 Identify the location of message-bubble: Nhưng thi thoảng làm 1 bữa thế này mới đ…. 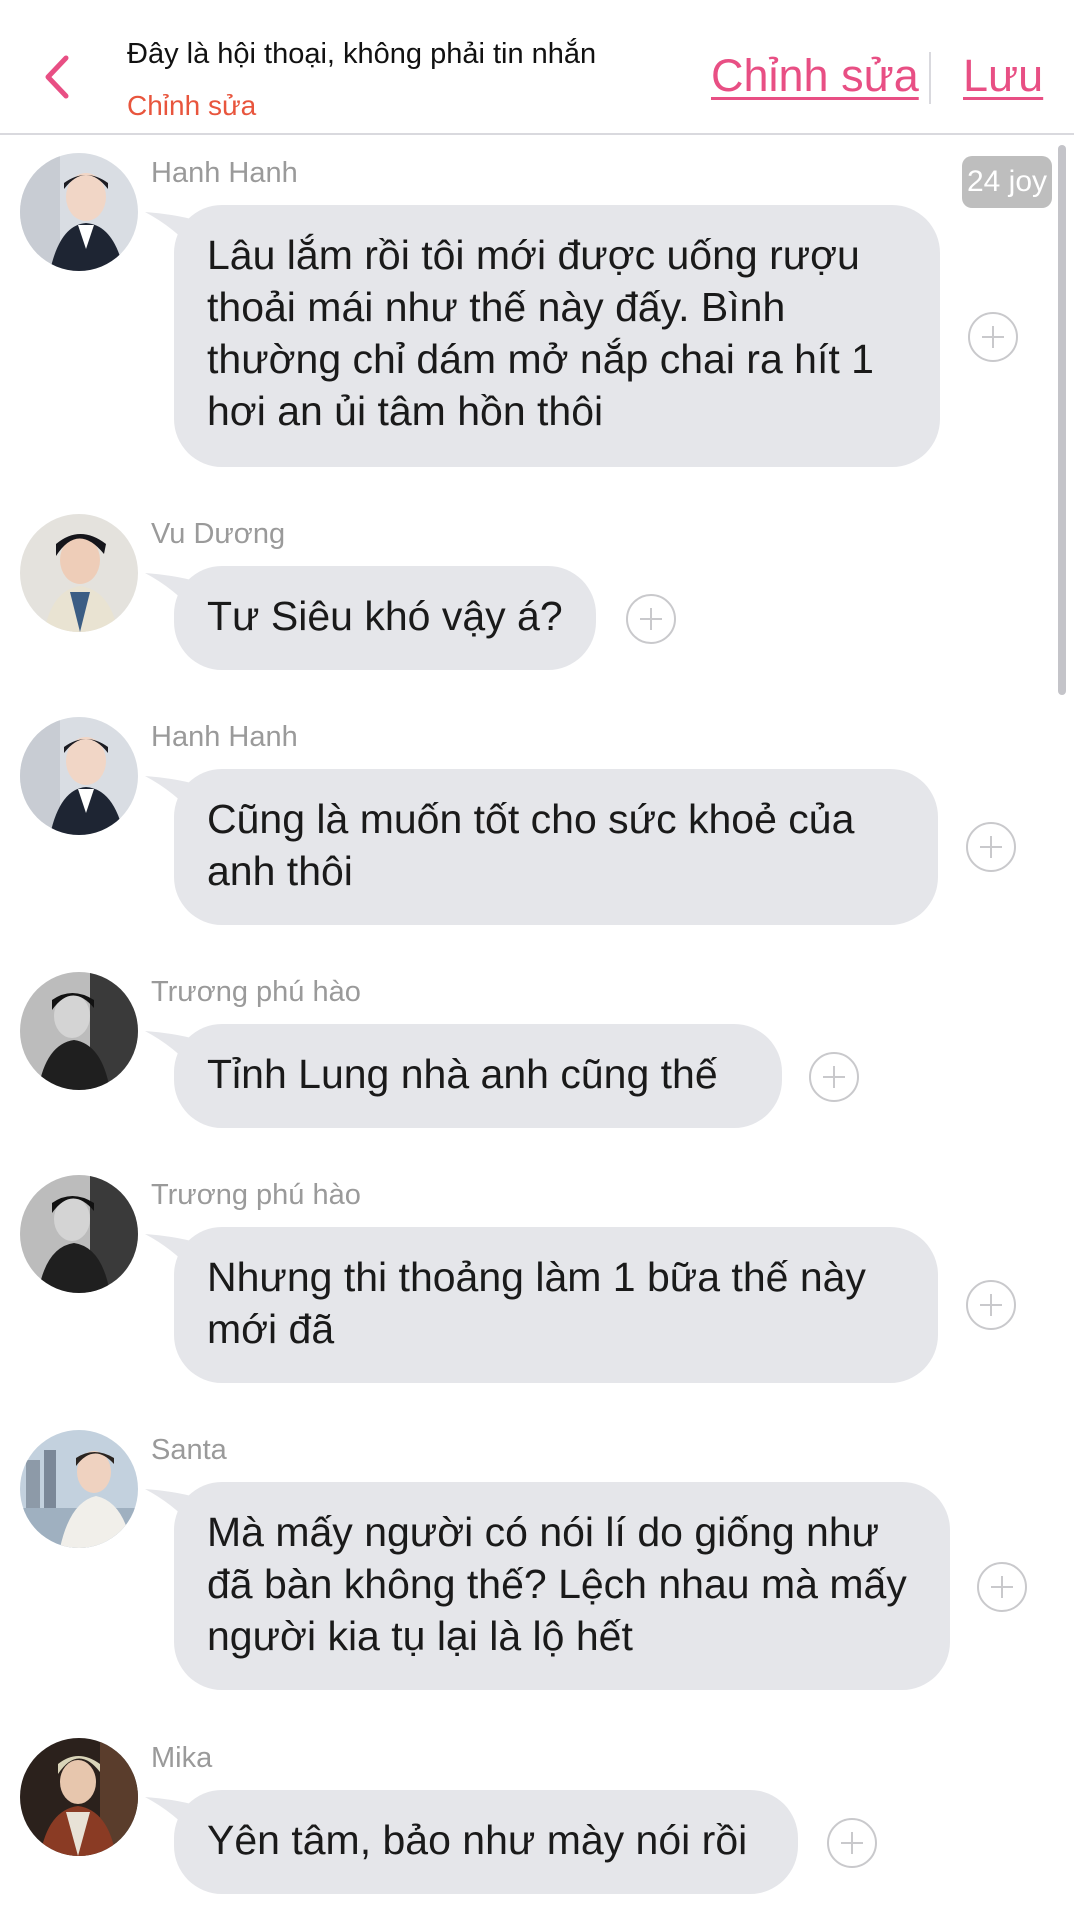
(556, 1305).